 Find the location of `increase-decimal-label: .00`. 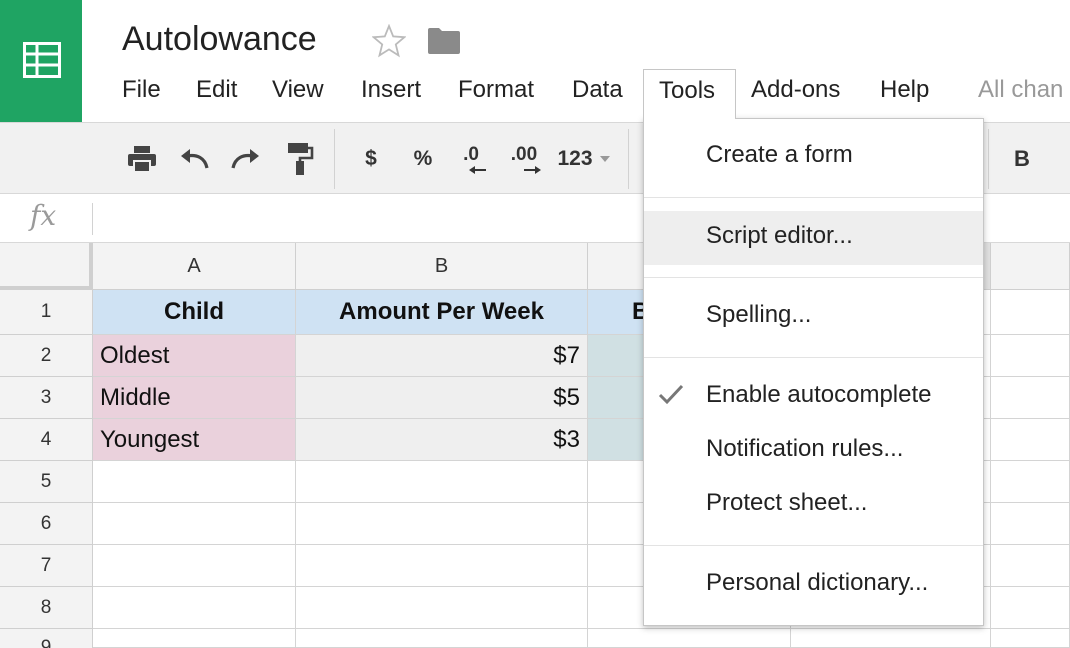

increase-decimal-label: .00 is located at coordinates (524, 154).